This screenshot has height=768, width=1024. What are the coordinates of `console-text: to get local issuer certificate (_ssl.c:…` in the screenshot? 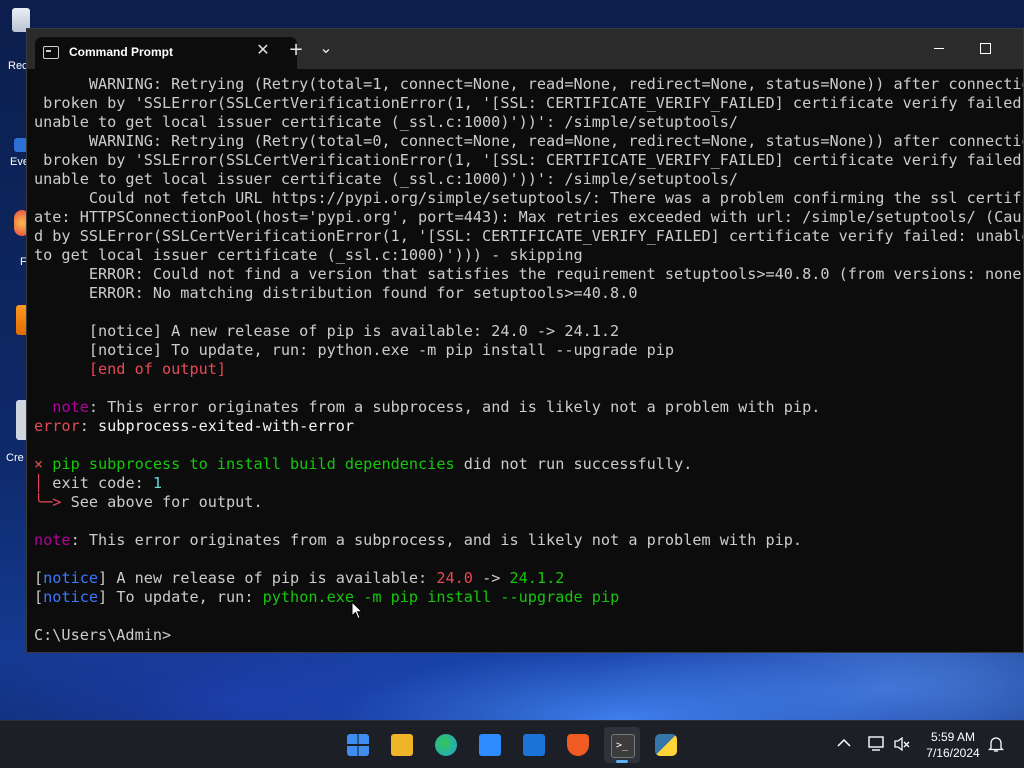 It's located at (308, 255).